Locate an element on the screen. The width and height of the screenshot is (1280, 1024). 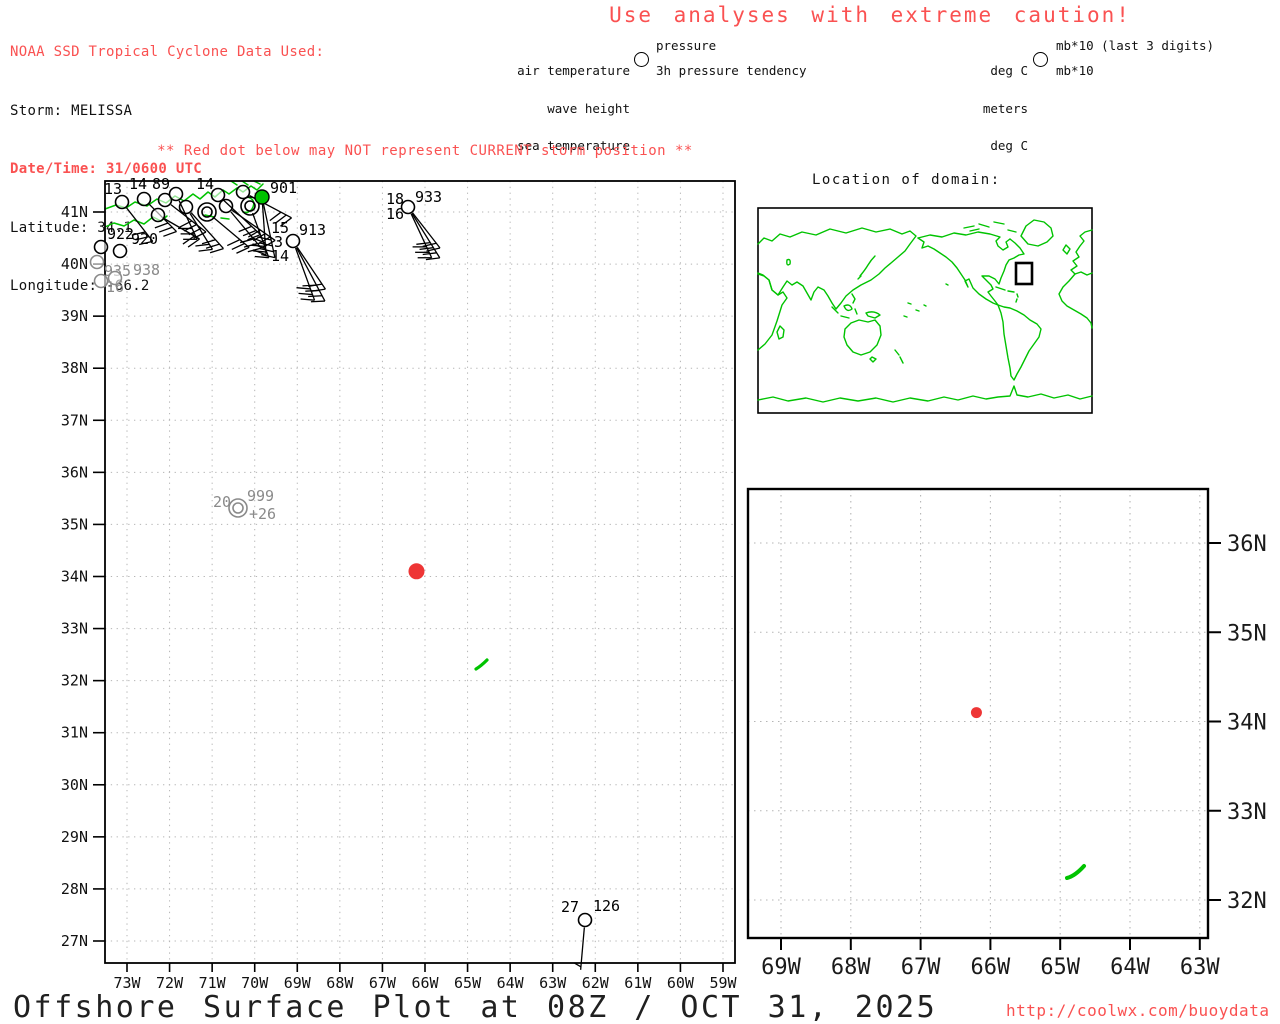
green-station-dot is located at coordinates (262, 197).